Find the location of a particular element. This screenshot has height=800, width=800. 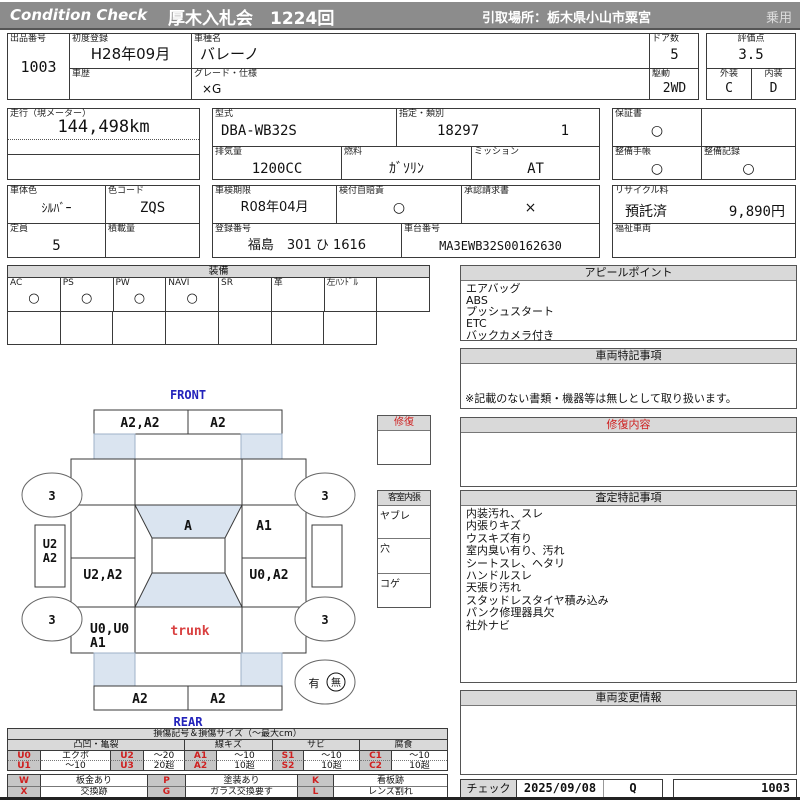

warranty-label: 保証書 is located at coordinates (629, 114).